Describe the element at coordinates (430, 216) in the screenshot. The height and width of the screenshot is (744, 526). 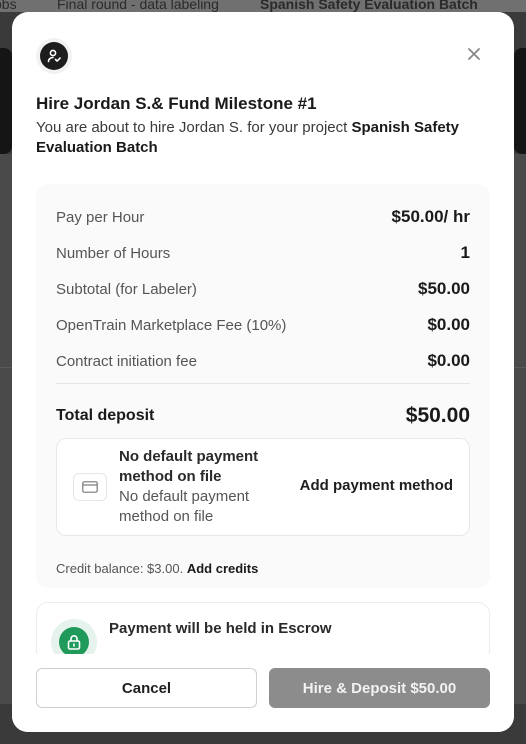
I see `summary-value: $50.00/ hr` at that location.